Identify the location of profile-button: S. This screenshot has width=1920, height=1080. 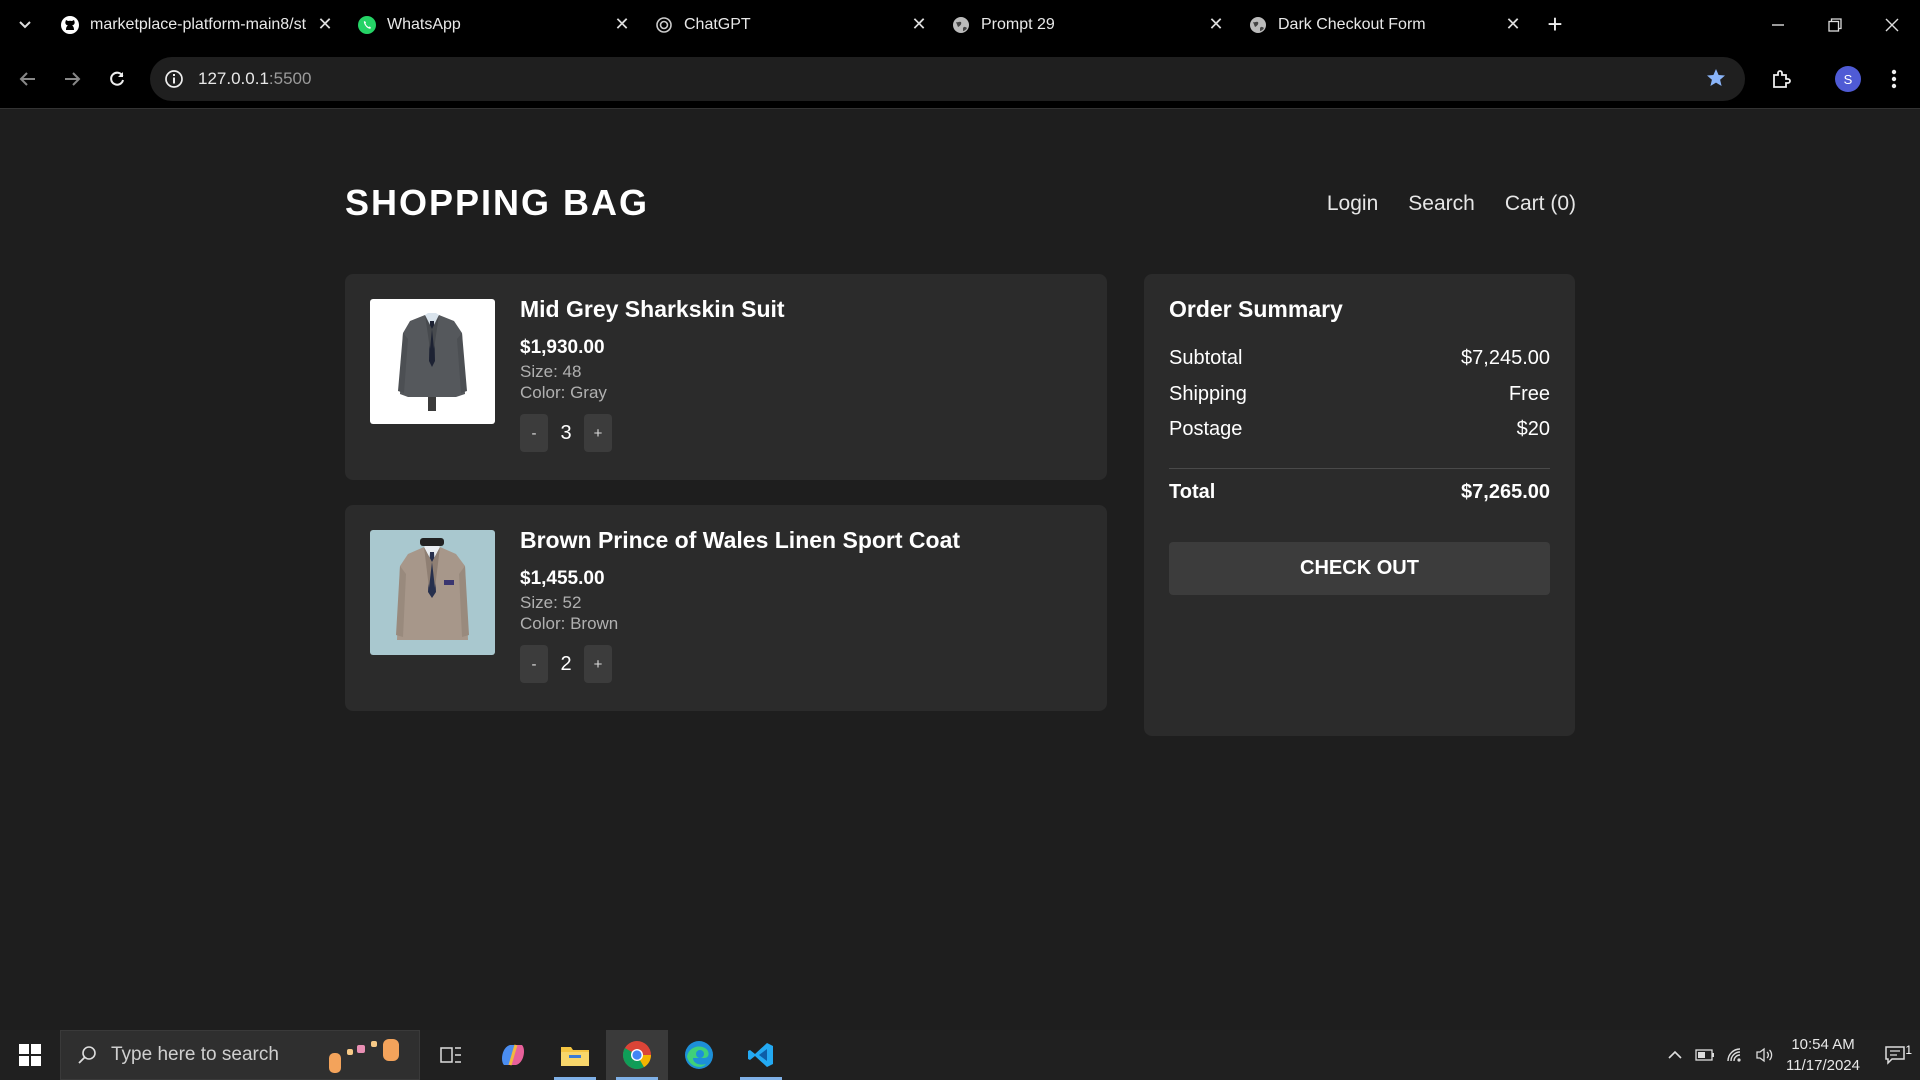
(1848, 79).